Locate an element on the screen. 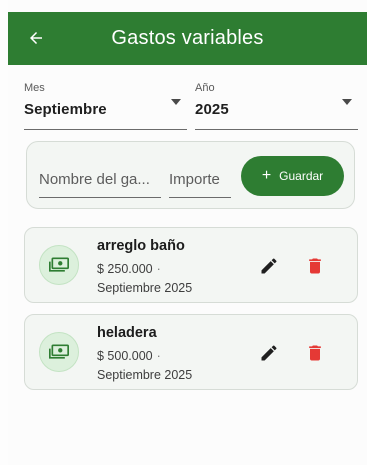 The height and width of the screenshot is (465, 367). year-value: 2025 is located at coordinates (212, 109).